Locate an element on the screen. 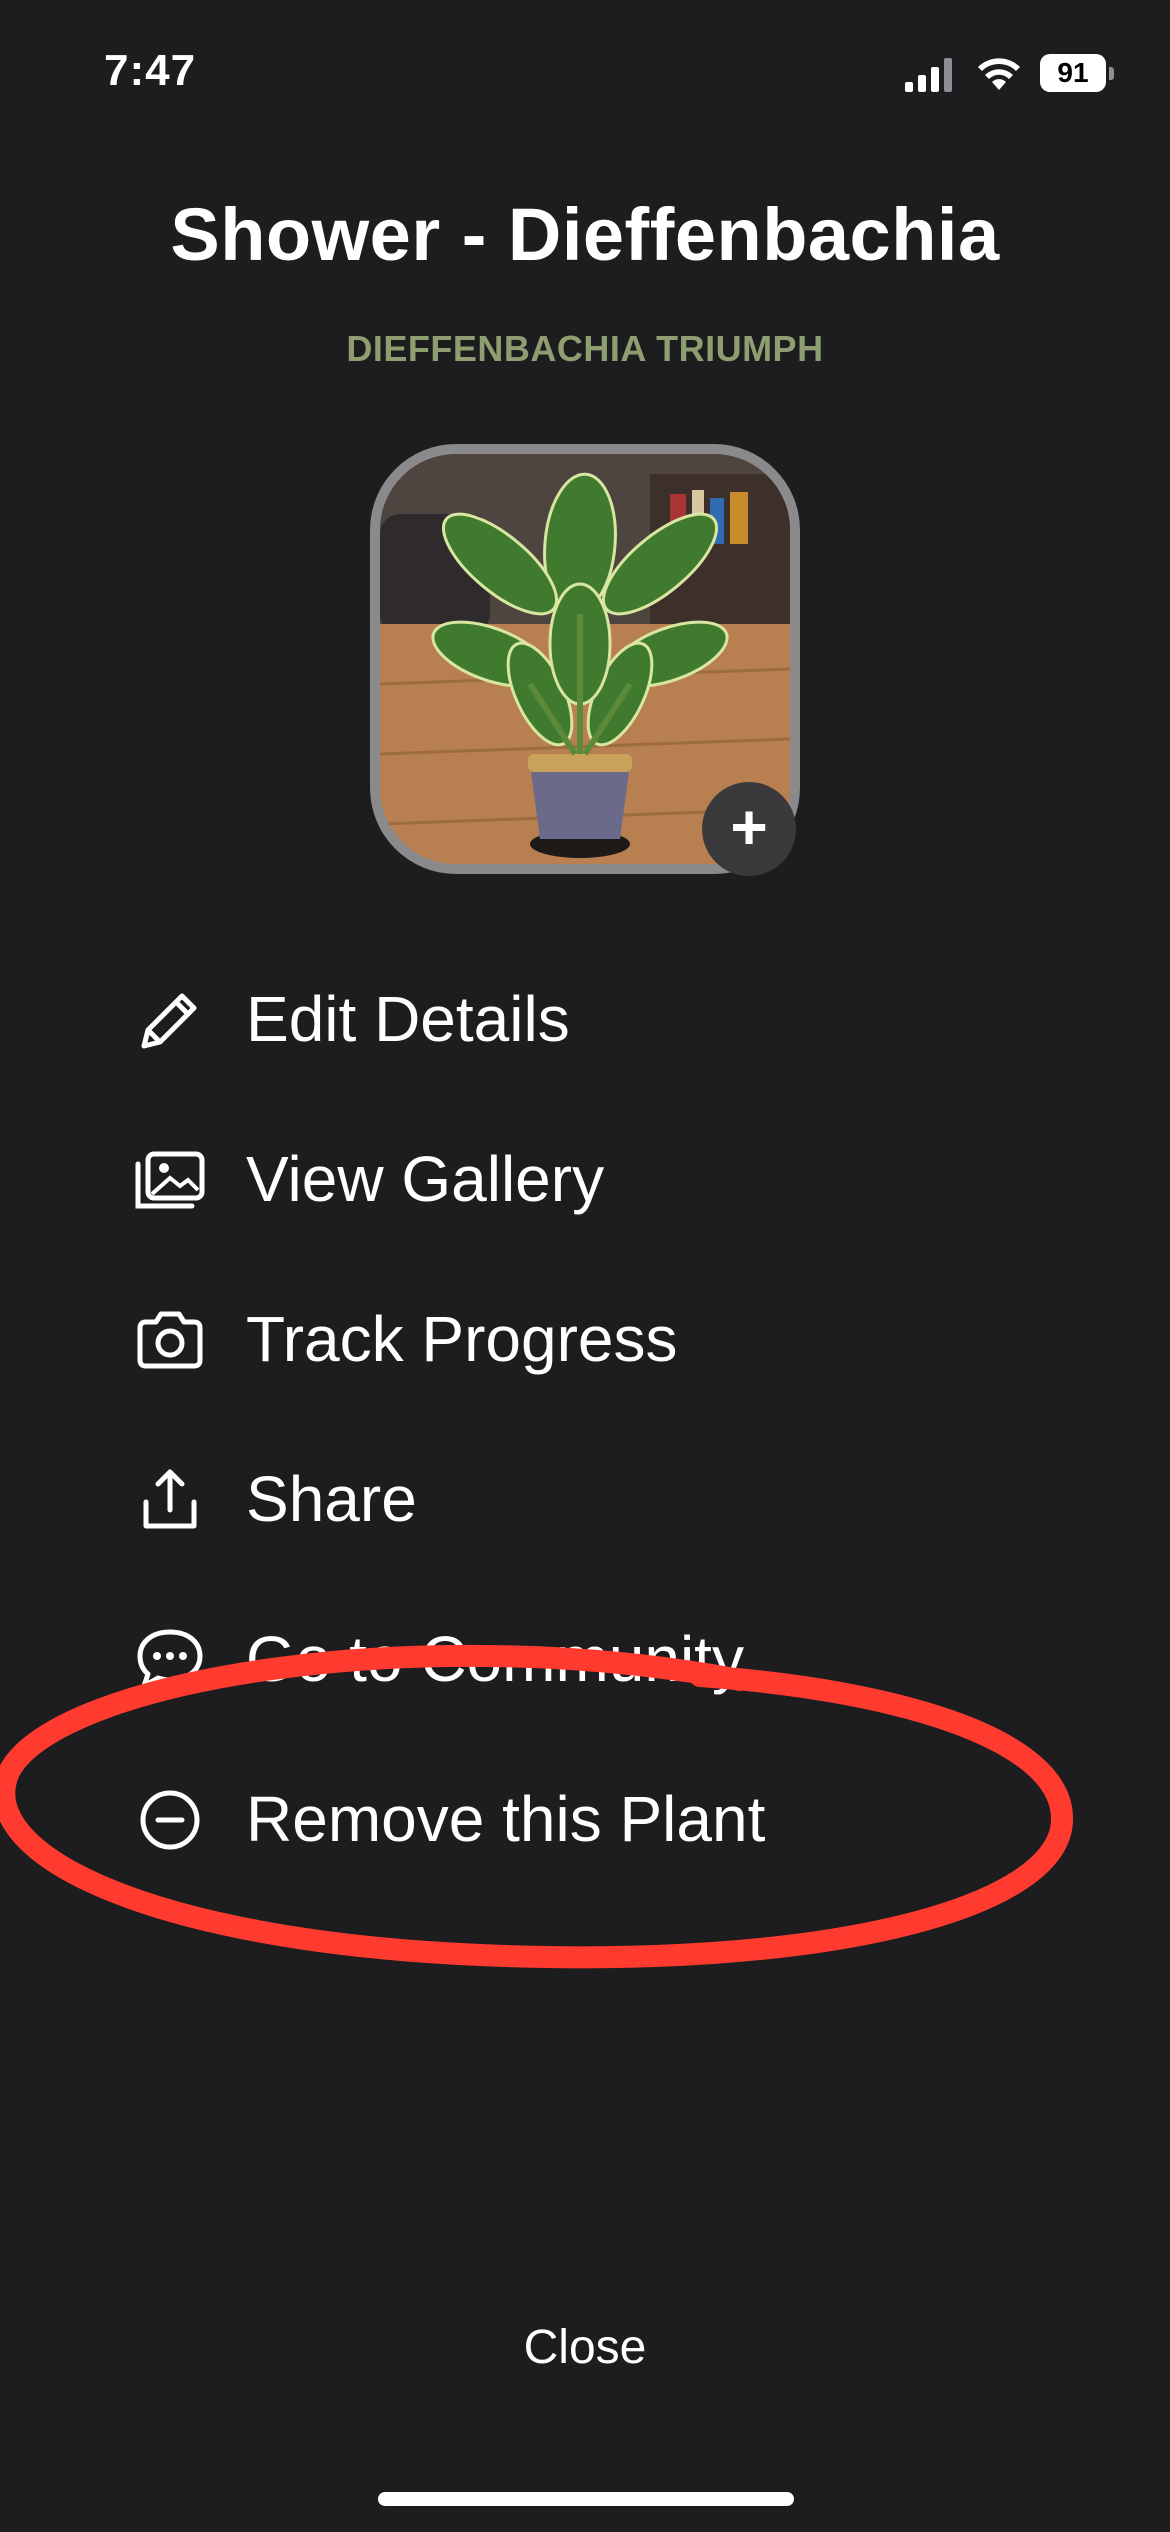  chat-bubble-icon is located at coordinates (170, 1659).